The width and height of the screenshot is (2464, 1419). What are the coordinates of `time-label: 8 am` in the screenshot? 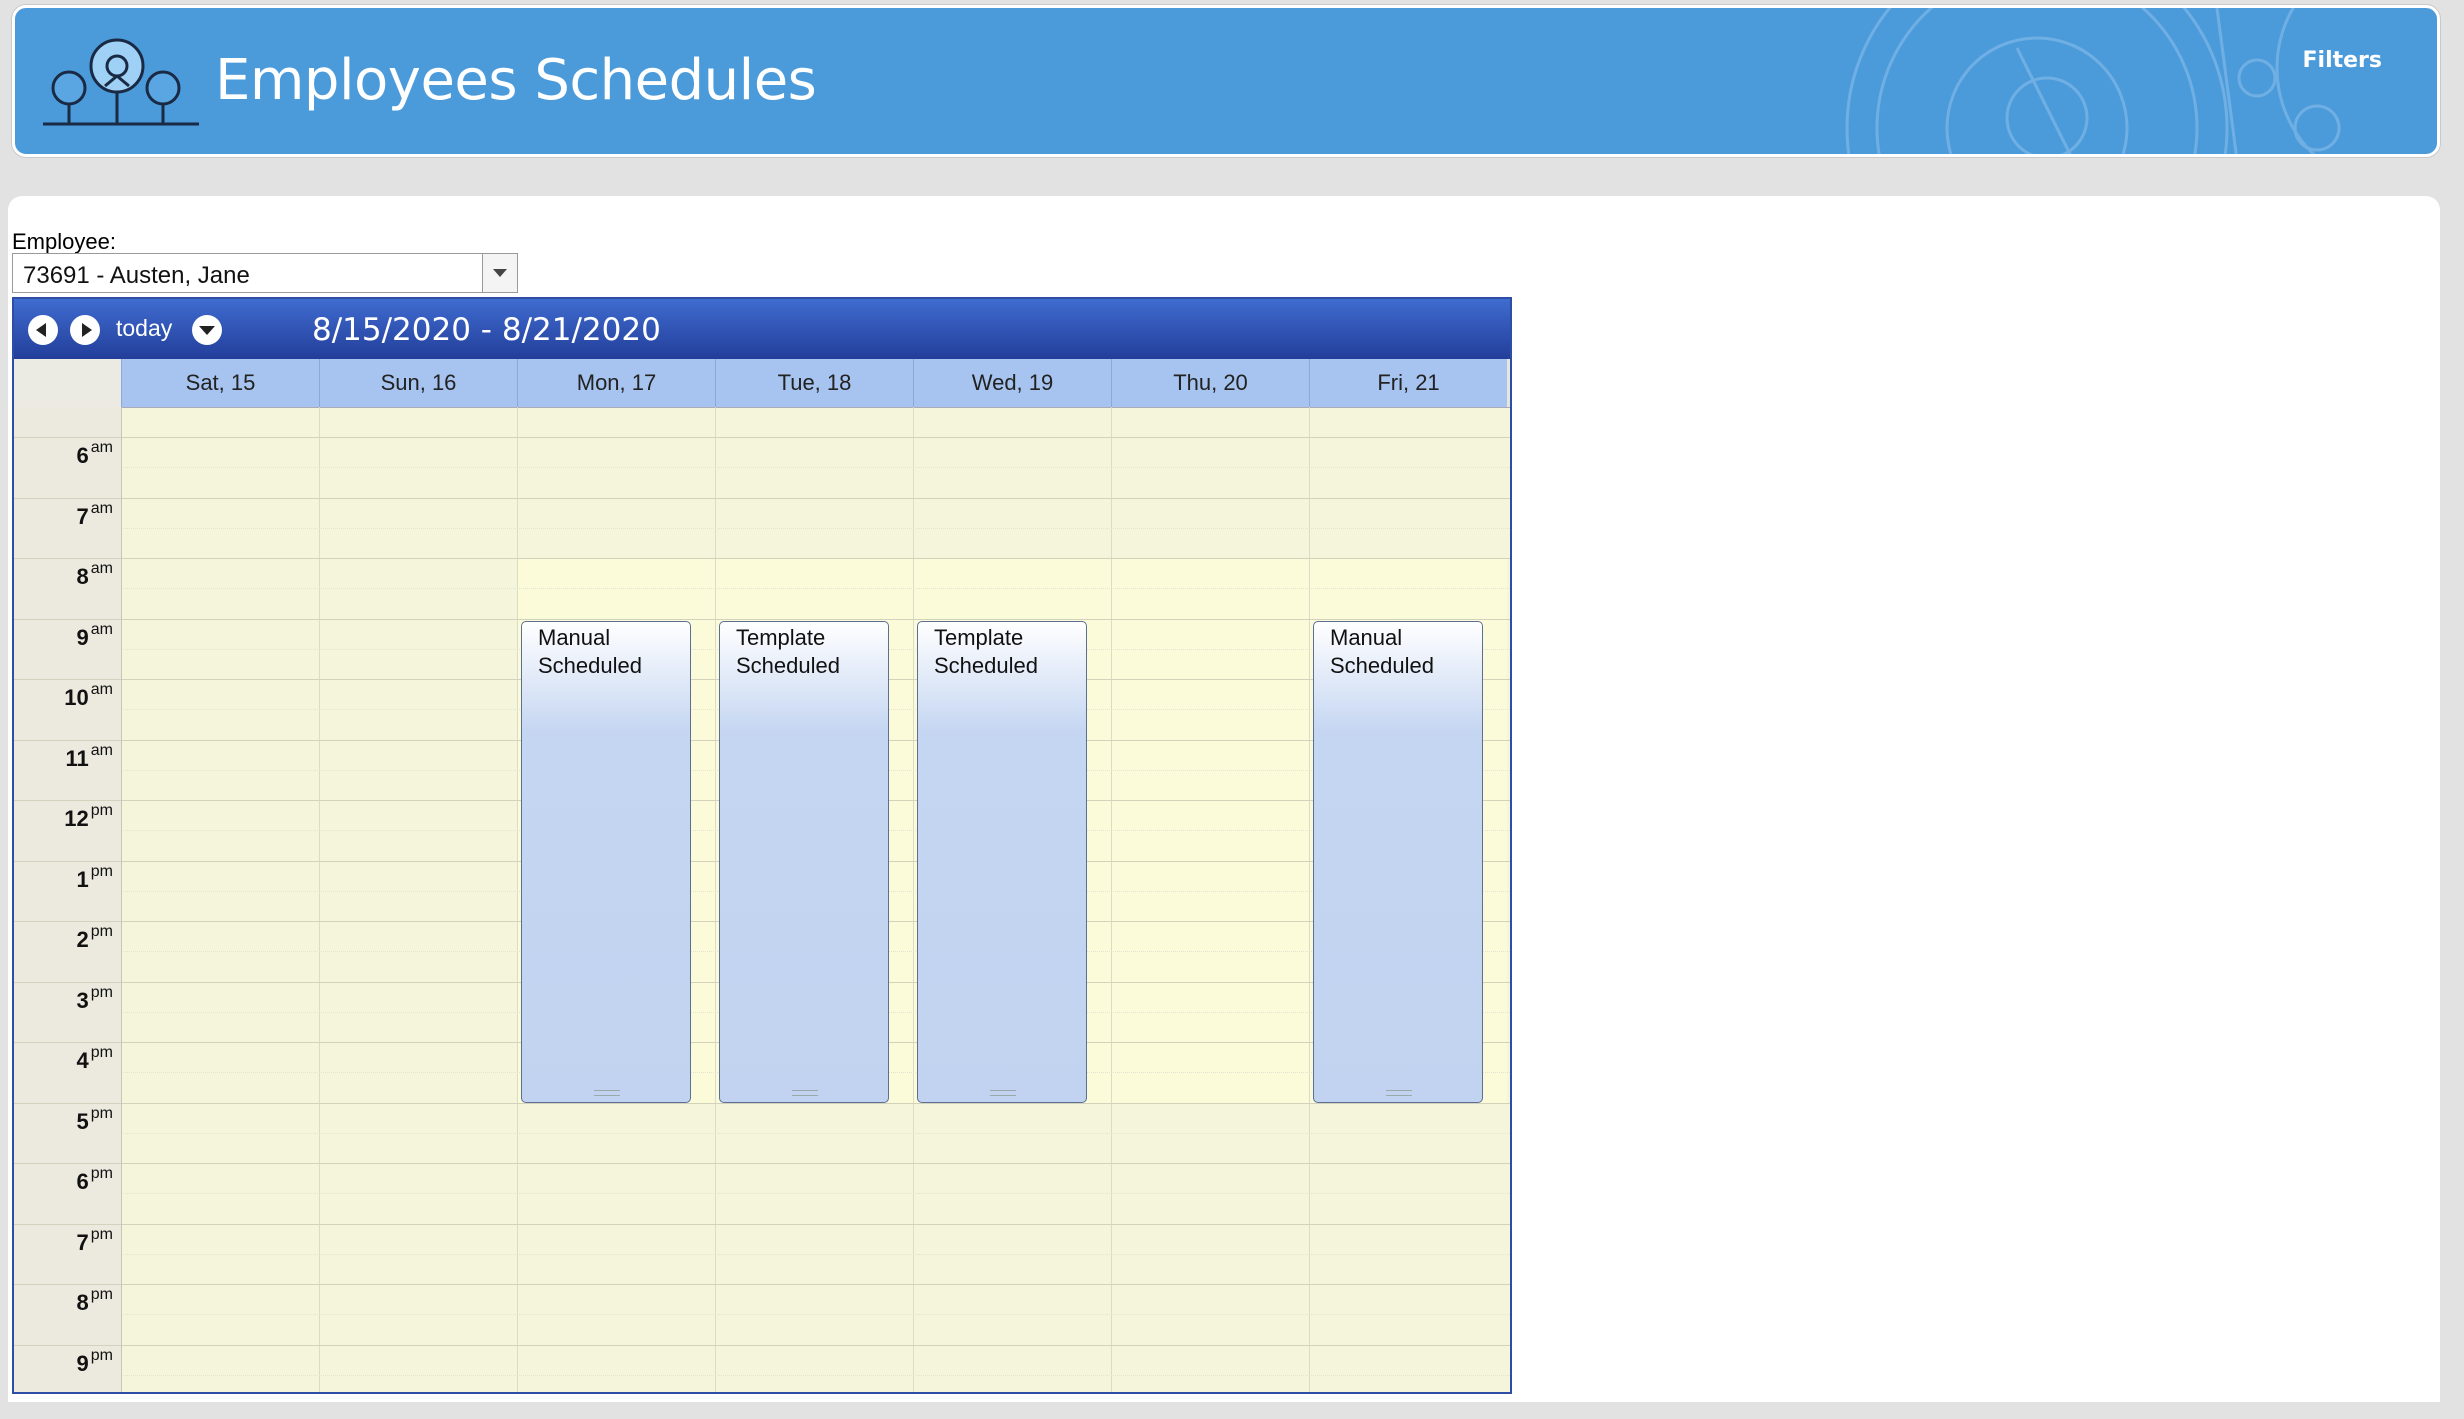 It's located at (94, 575).